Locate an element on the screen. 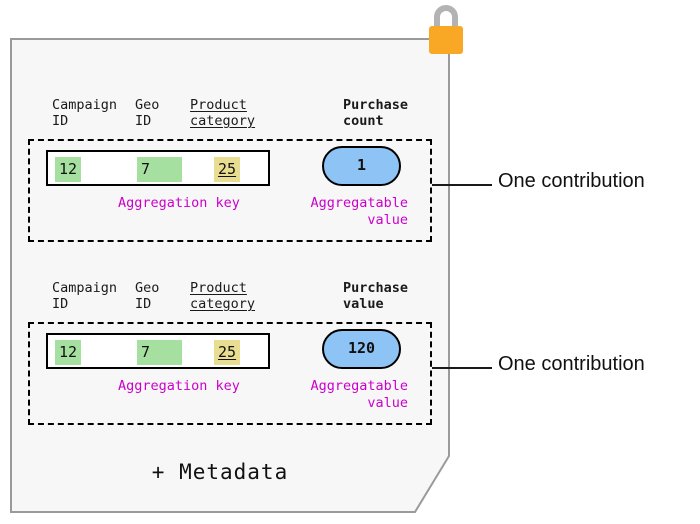 The height and width of the screenshot is (524, 700). caption-aggregatable-value-2: Aggregatable value is located at coordinates (359, 394).